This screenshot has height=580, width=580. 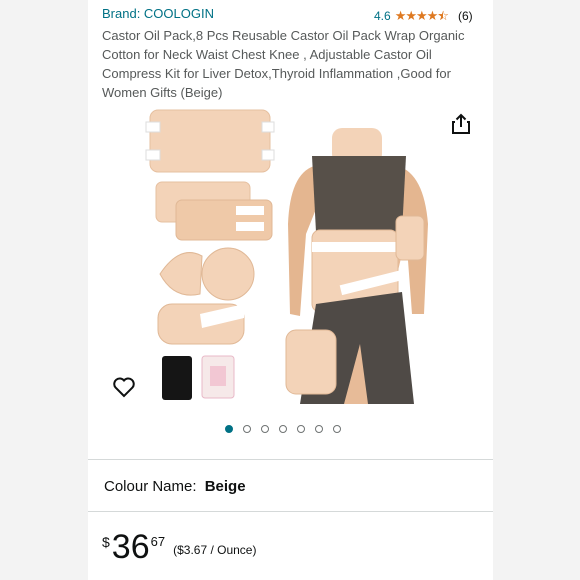 What do you see at coordinates (210, 141) in the screenshot?
I see `chest-pack-image` at bounding box center [210, 141].